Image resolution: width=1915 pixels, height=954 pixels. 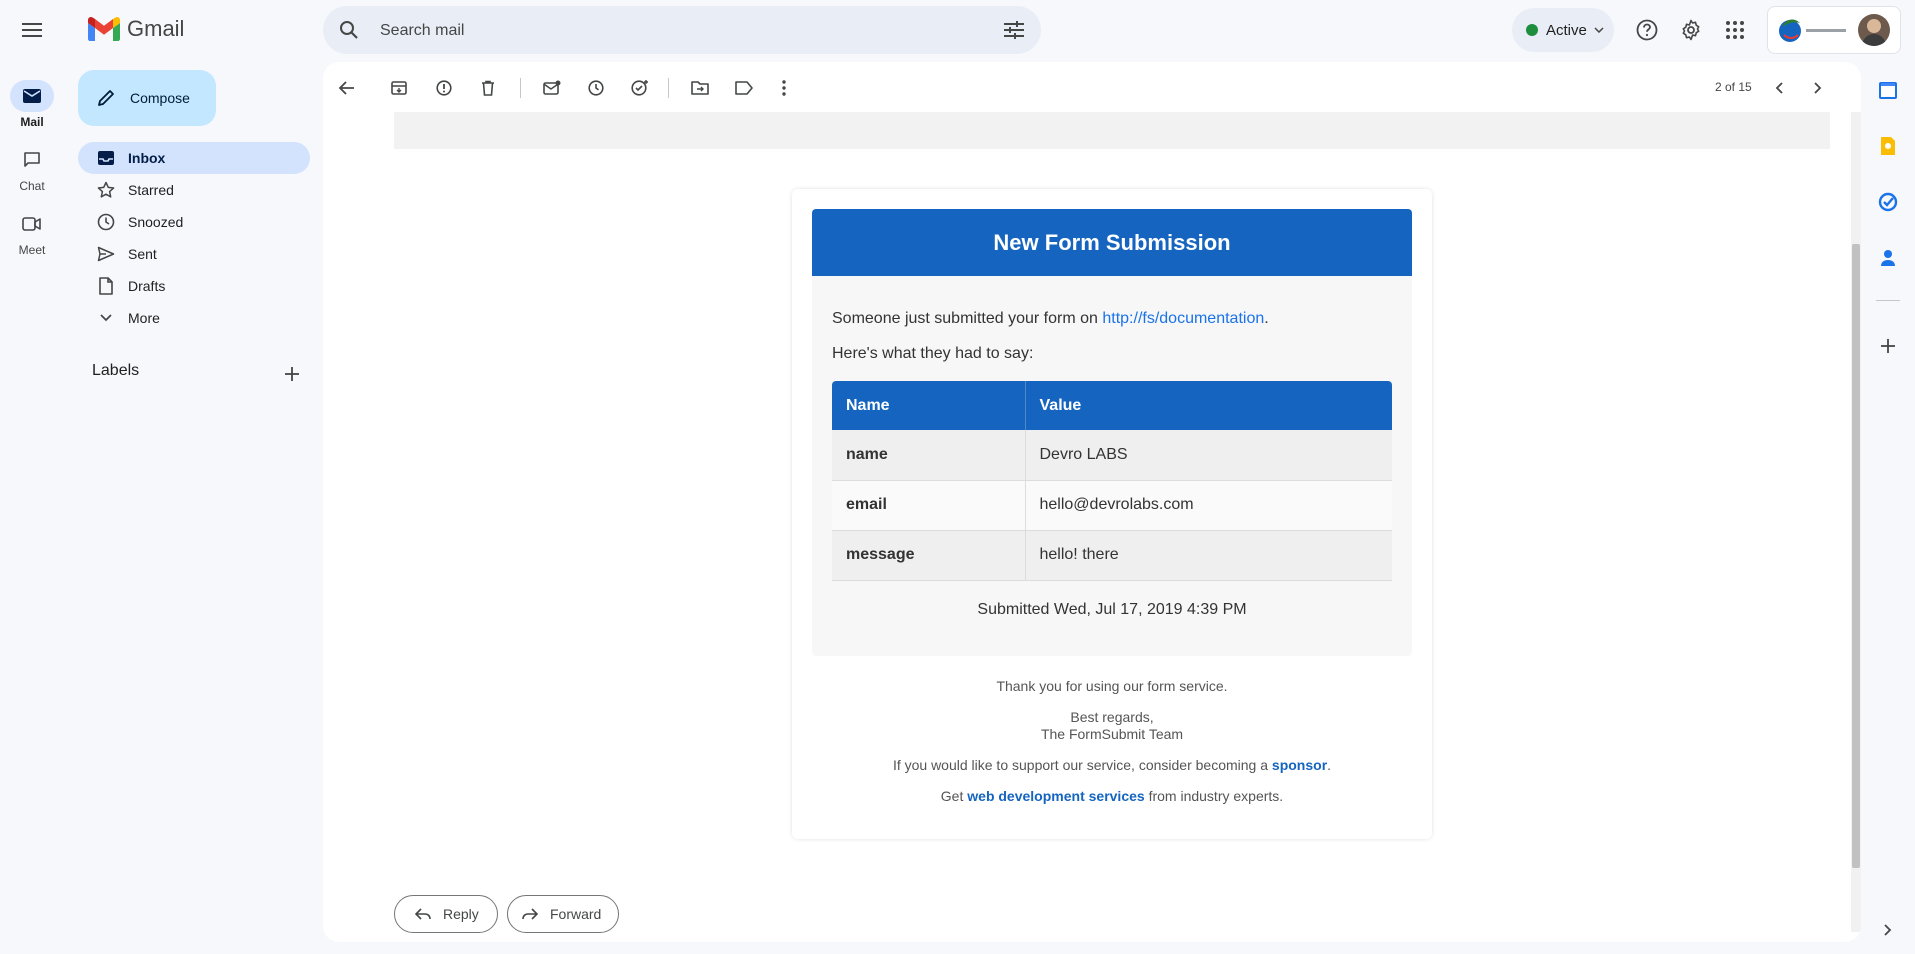 I want to click on create-label-button, so click(x=292, y=374).